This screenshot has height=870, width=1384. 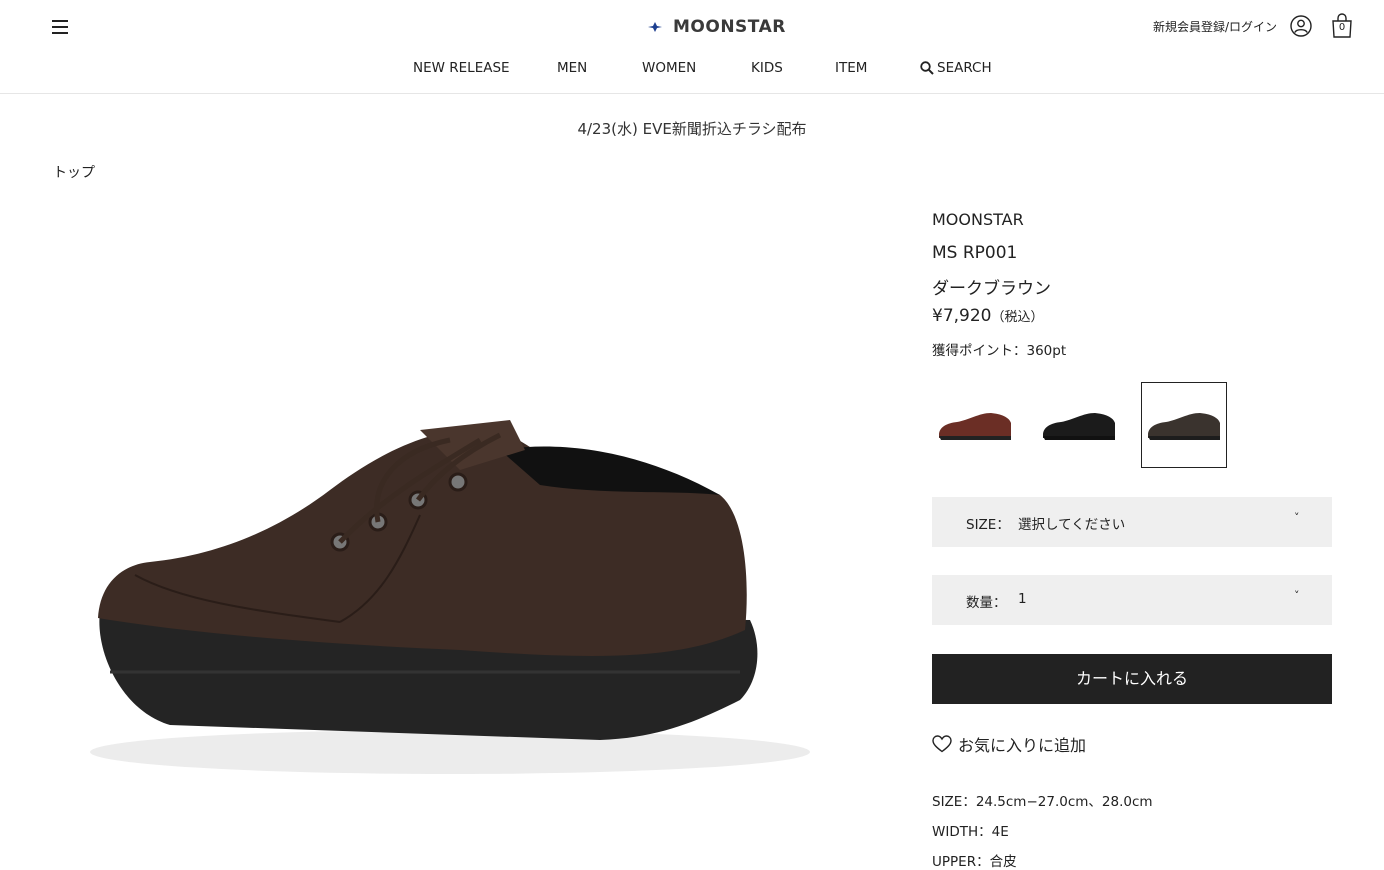 I want to click on moonstar-logo-icon, so click(x=651, y=27).